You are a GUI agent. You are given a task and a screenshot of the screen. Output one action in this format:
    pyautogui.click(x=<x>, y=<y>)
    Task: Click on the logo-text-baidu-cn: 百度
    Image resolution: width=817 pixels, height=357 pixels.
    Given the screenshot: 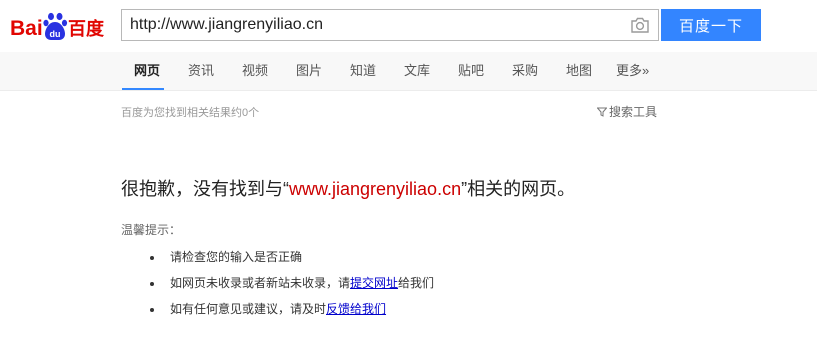 What is the action you would take?
    pyautogui.click(x=86, y=29)
    